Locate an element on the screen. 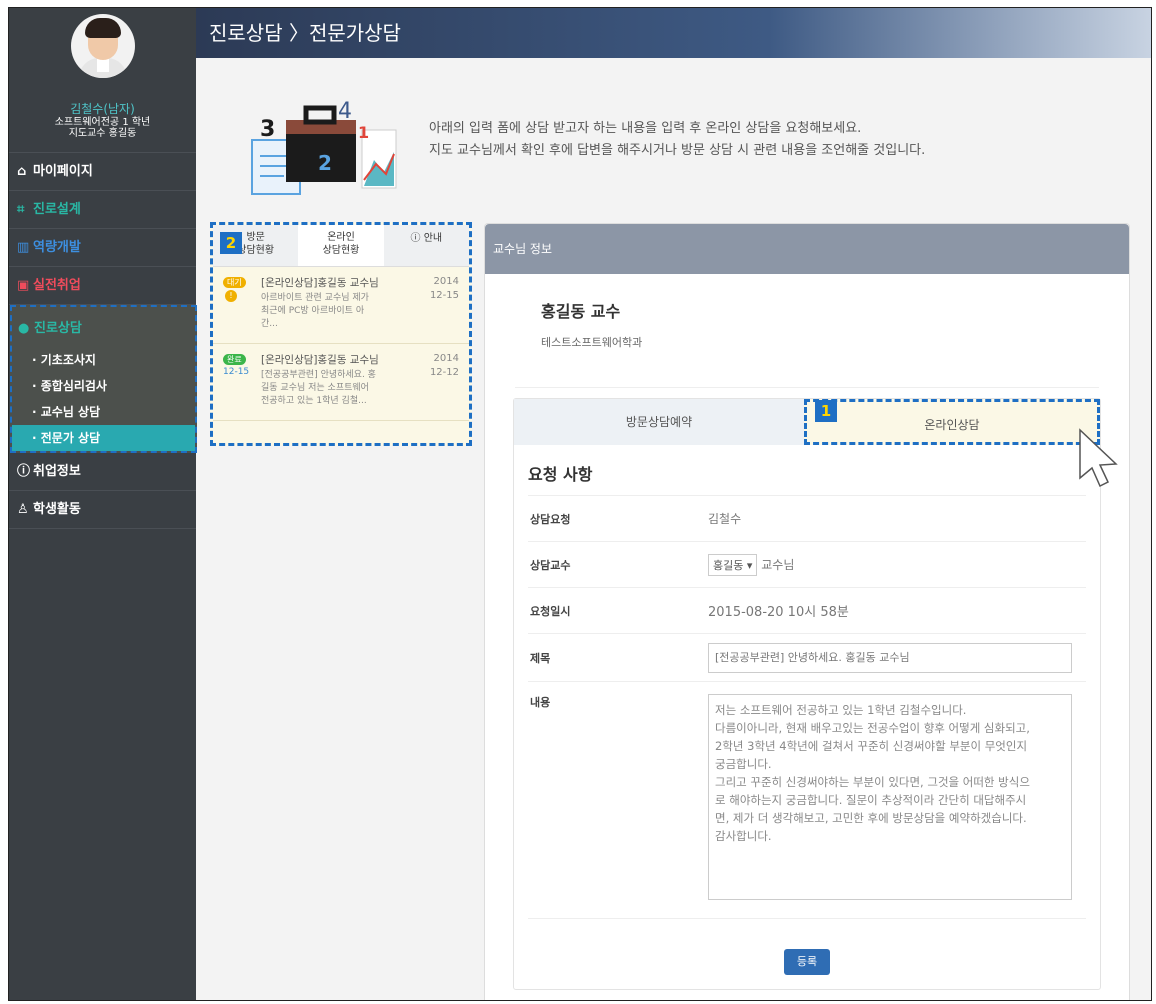 The width and height of the screenshot is (1156, 1004). sidebar-item-label: 취업정보 is located at coordinates (57, 471).